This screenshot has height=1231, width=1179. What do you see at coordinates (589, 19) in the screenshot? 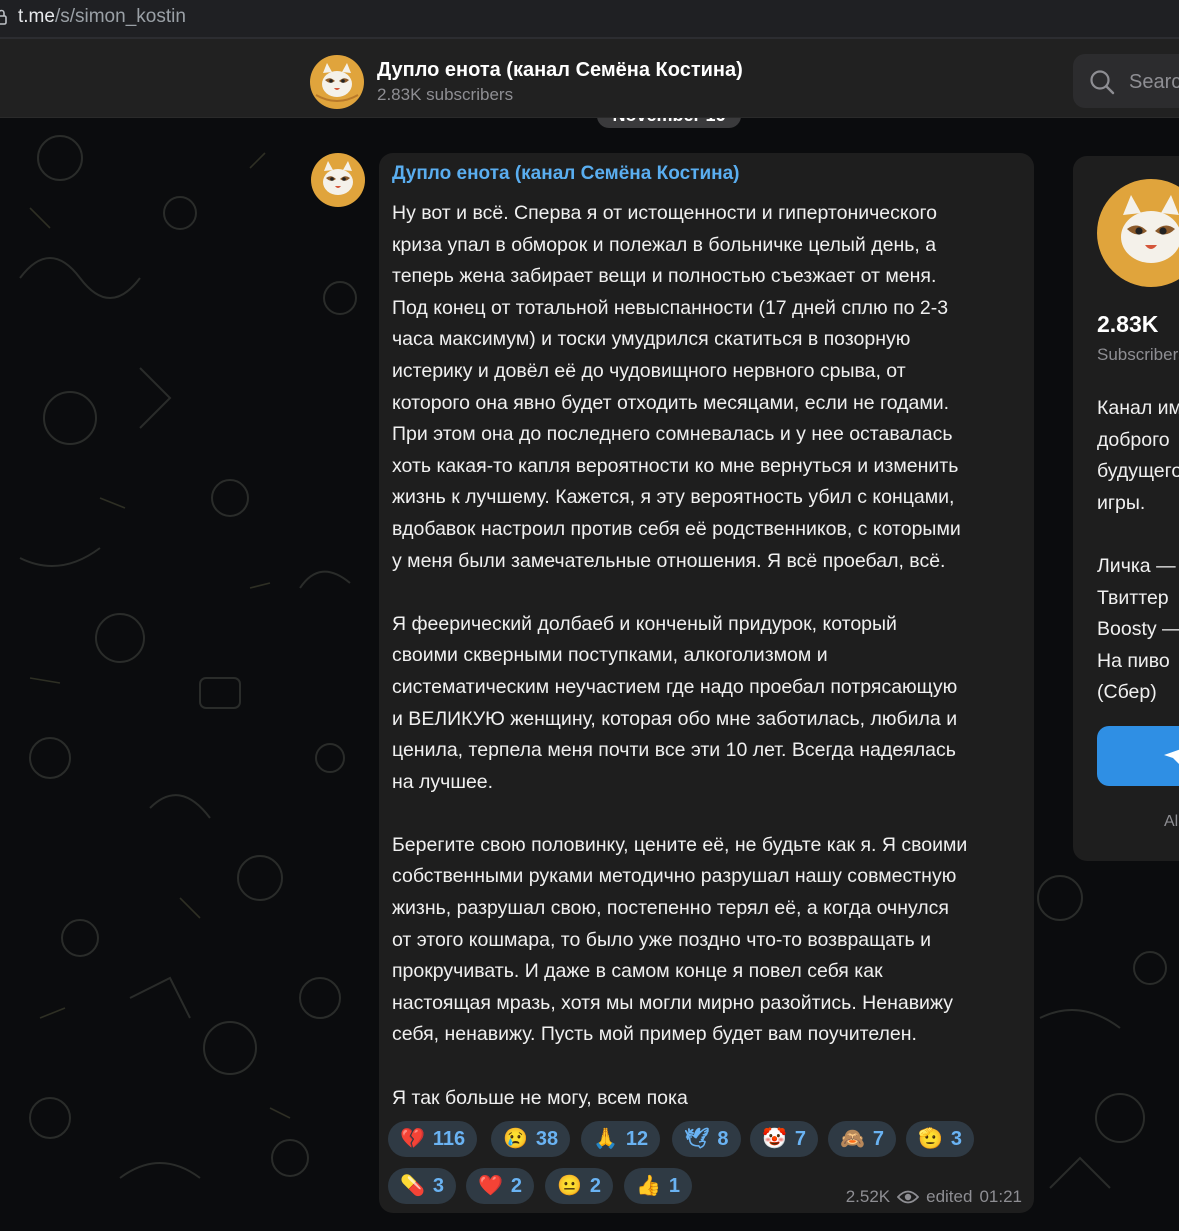
I see `browser-address-bar: t.me/s/simon_kostin` at bounding box center [589, 19].